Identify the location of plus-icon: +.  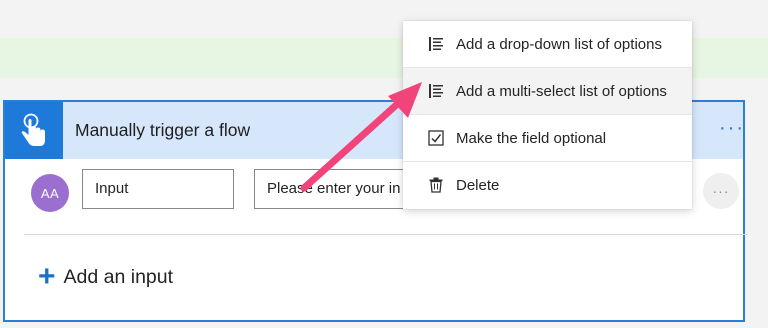
(47, 276).